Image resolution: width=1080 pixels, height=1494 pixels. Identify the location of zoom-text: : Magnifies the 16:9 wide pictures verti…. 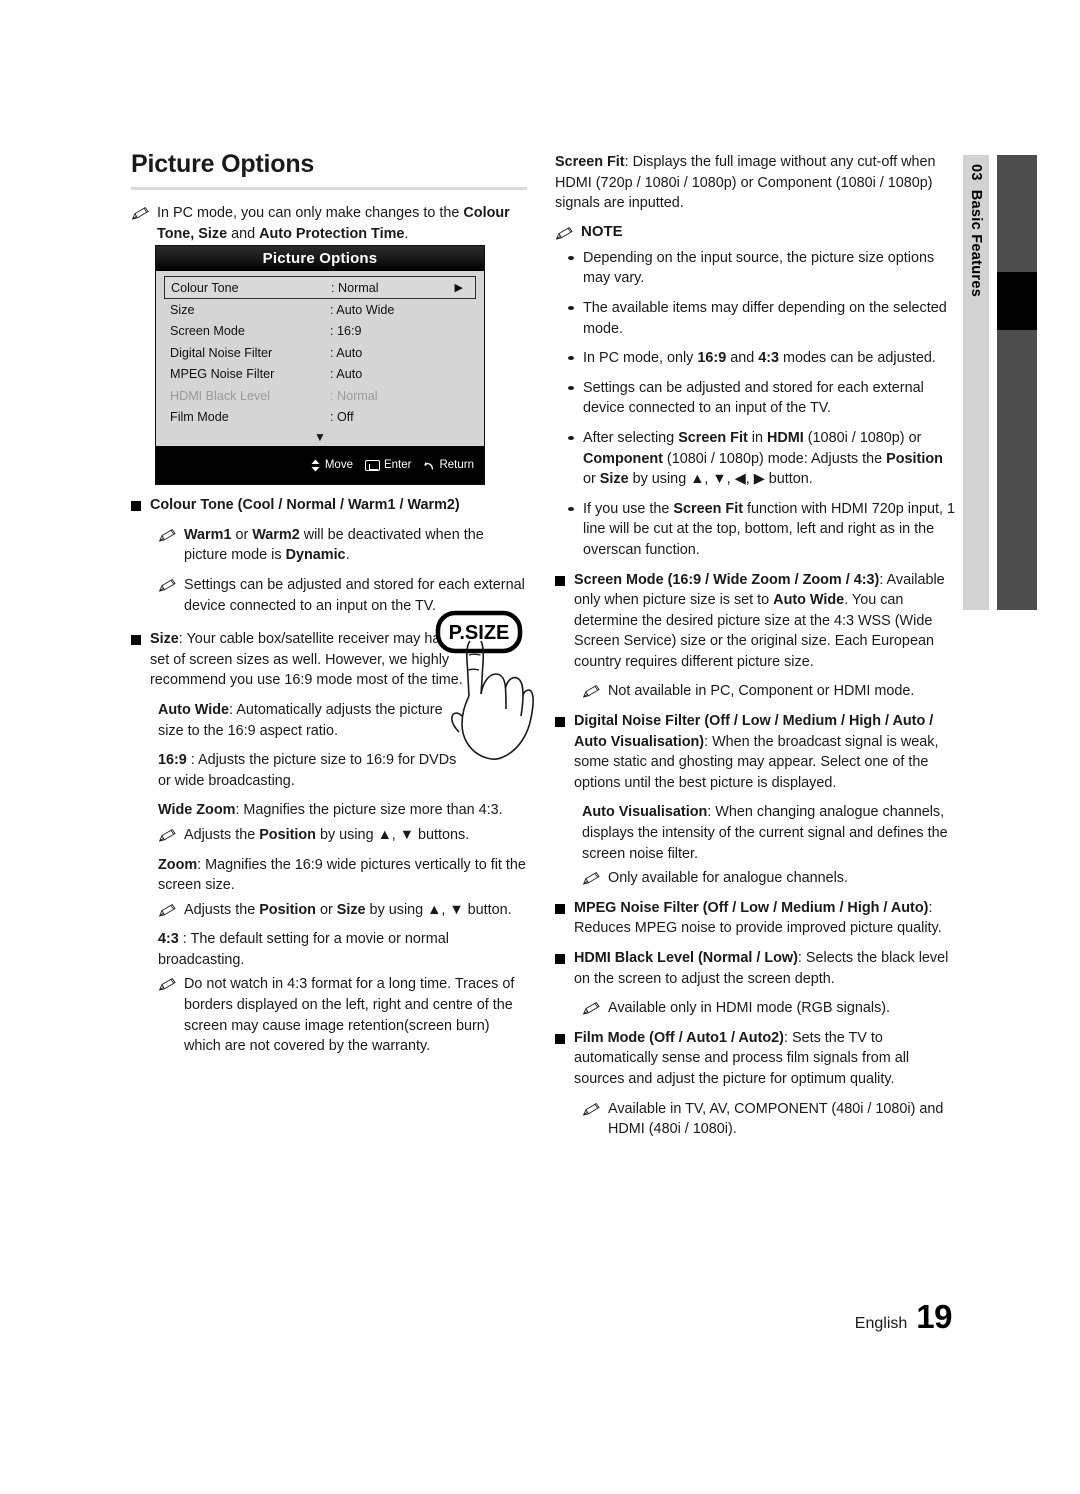
(342, 875).